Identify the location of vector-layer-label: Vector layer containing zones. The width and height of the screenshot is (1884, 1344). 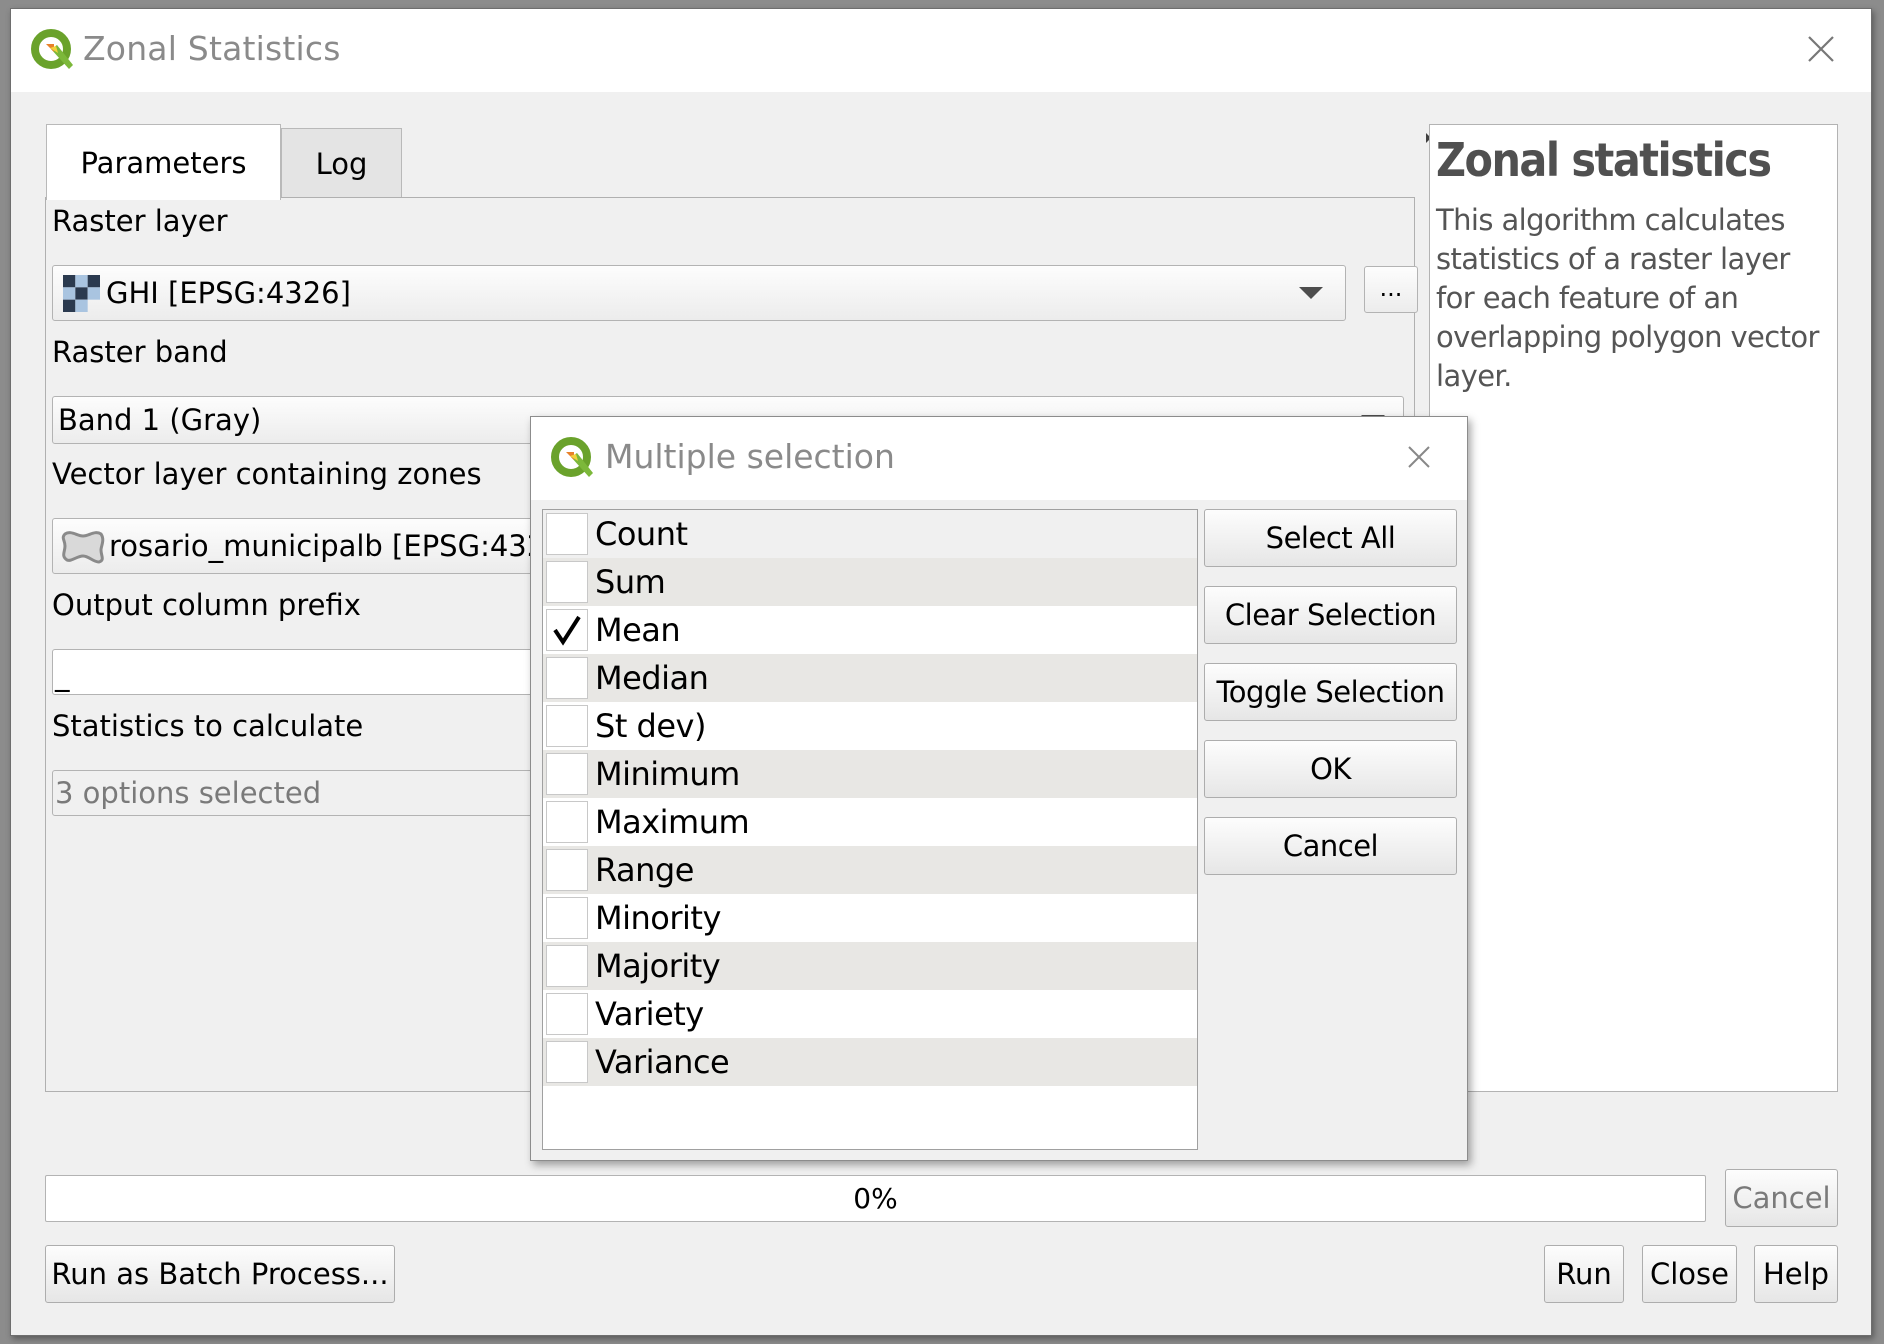
(267, 474).